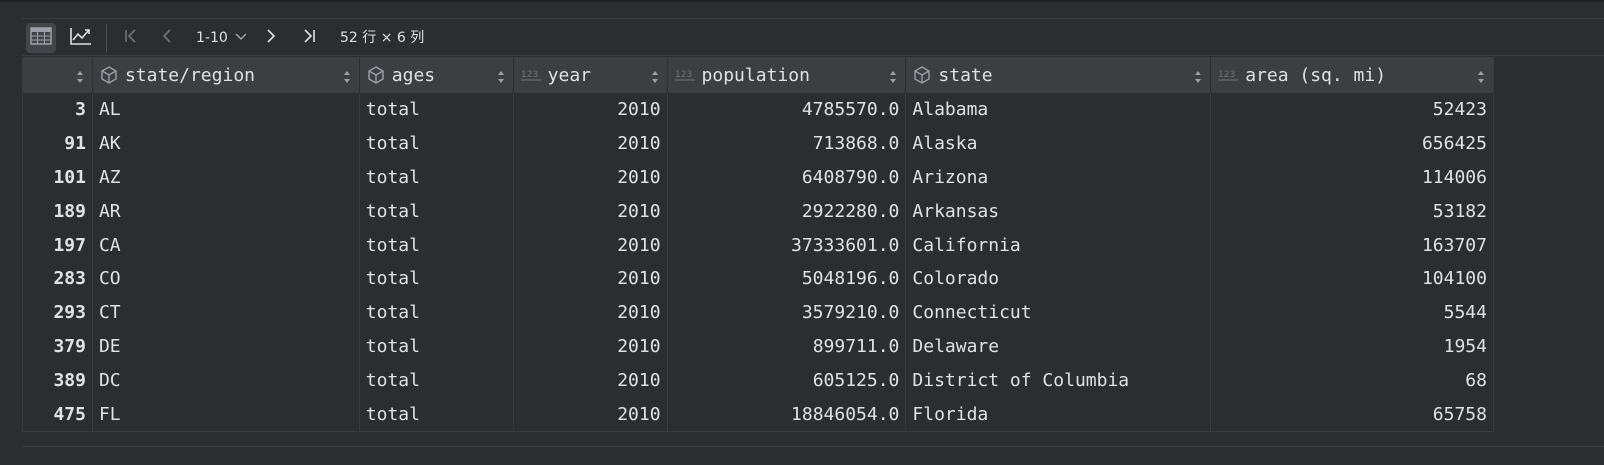  I want to click on cell-area: 52423, so click(1352, 110).